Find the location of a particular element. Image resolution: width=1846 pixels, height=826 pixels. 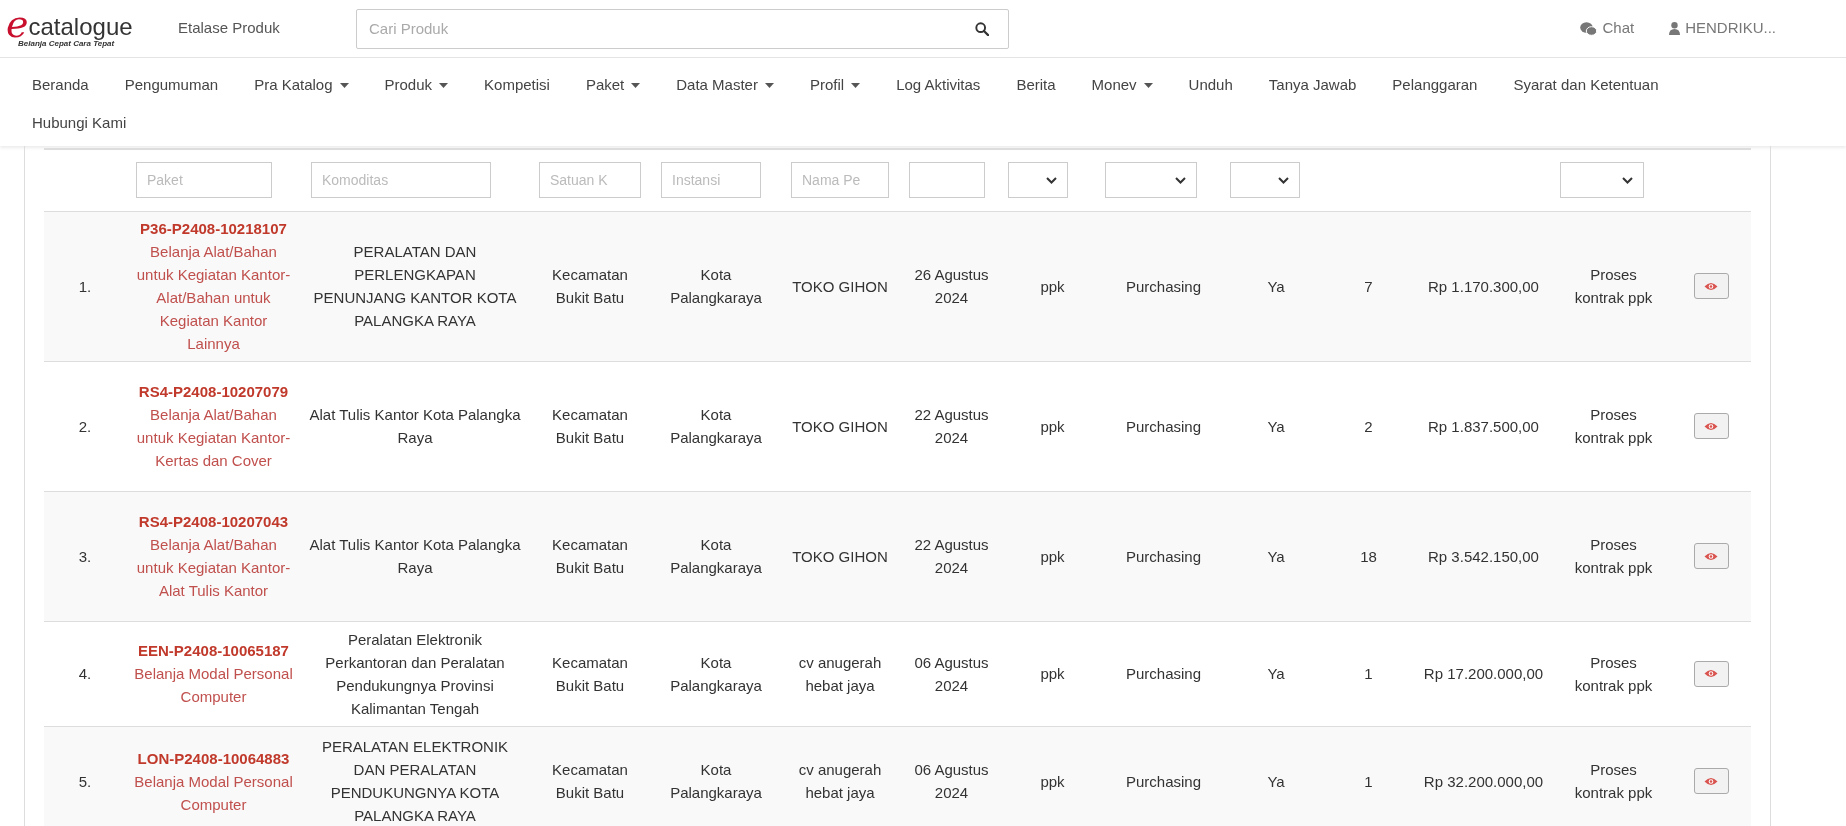

total-price-cell-text: Rp 1.170.300,00 is located at coordinates (1483, 286).